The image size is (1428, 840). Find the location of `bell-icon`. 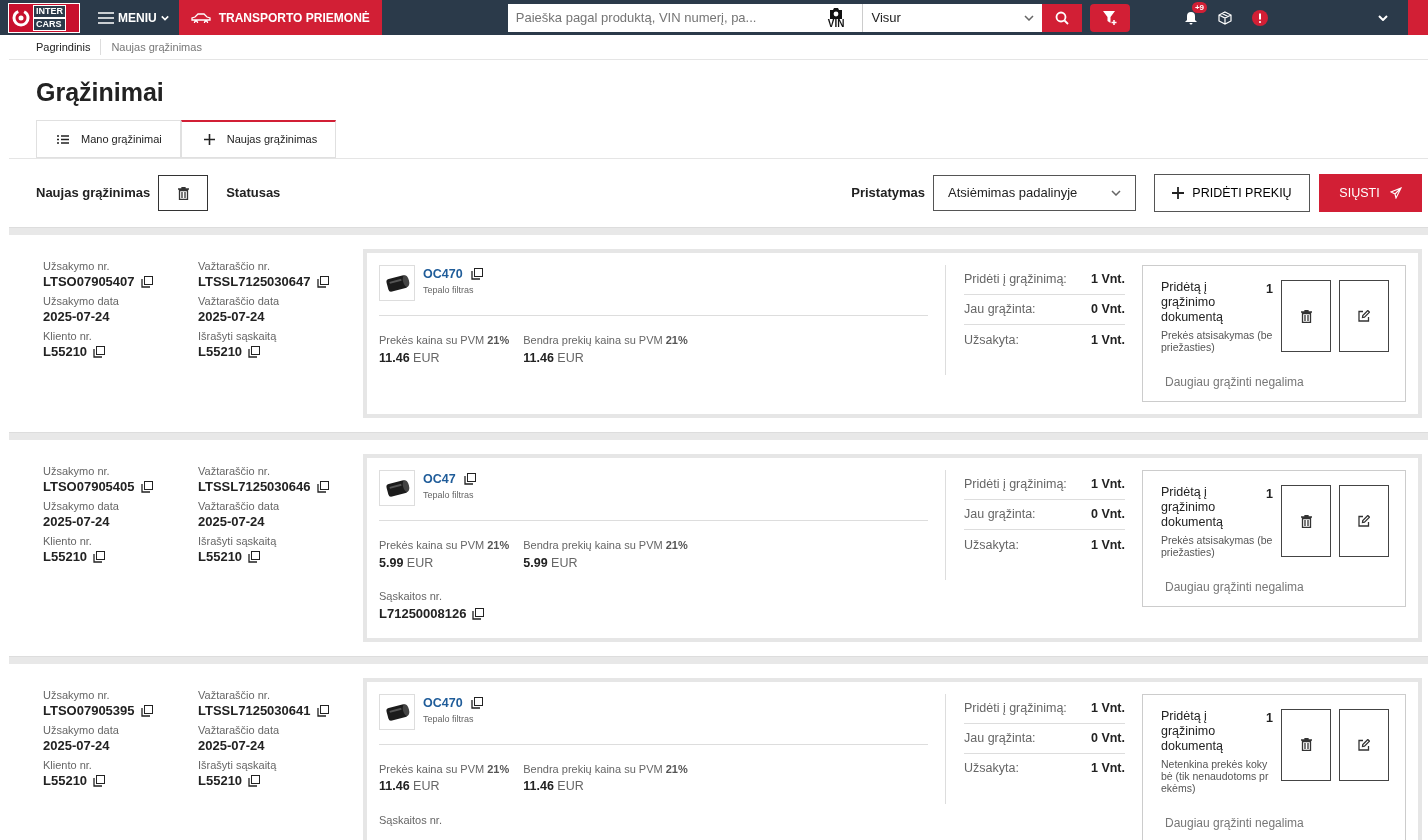

bell-icon is located at coordinates (1191, 18).